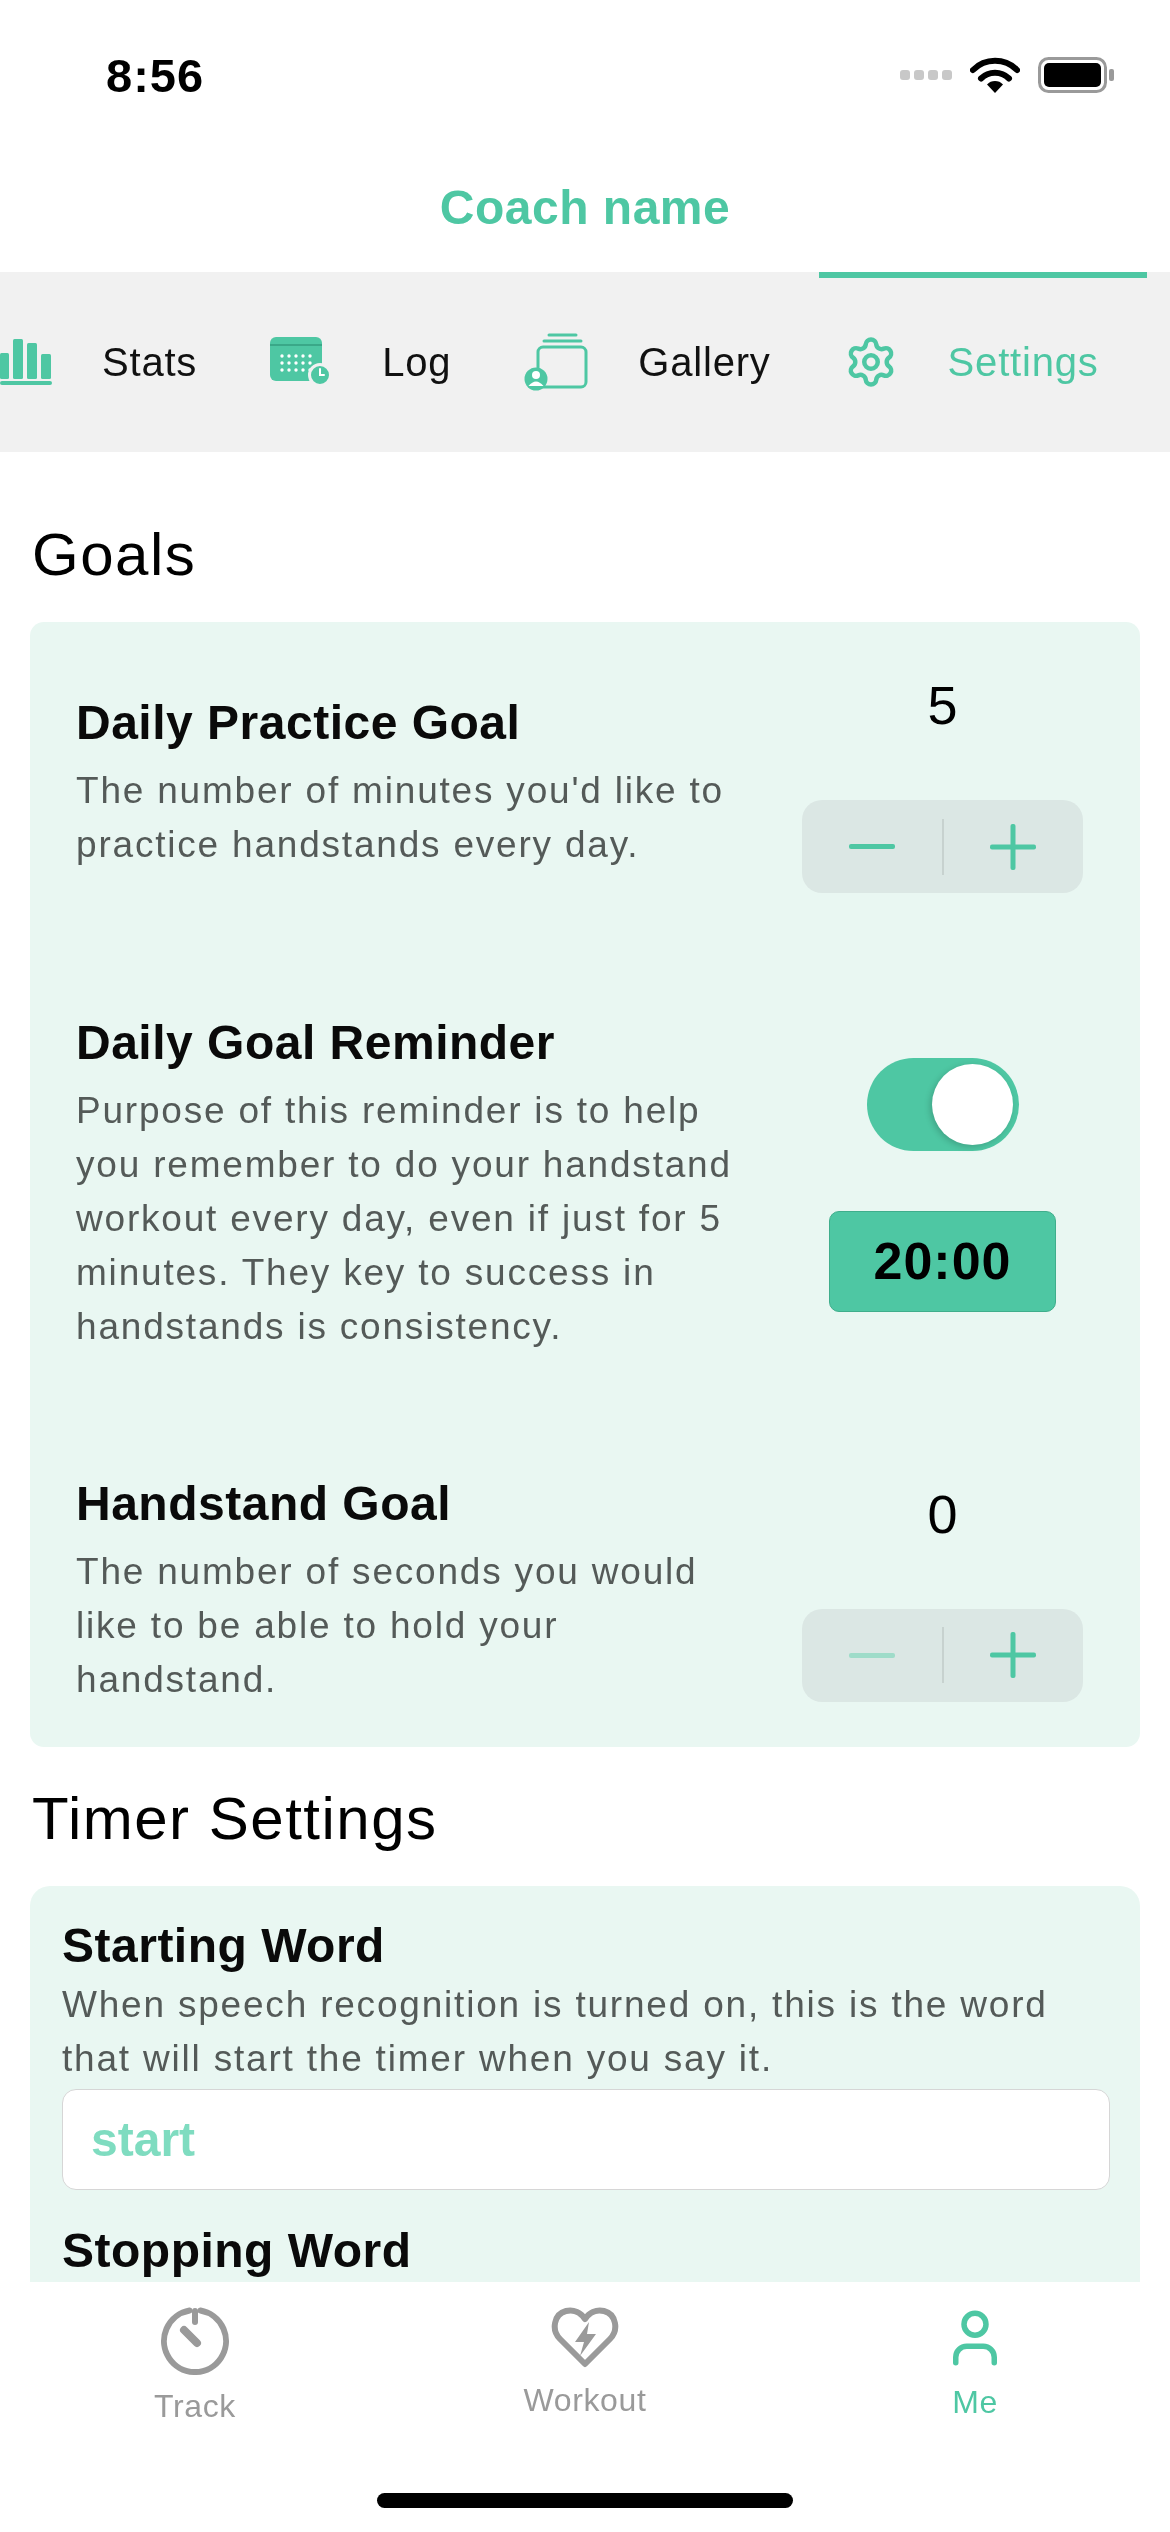 This screenshot has height=2532, width=1170. I want to click on text-field: start, so click(586, 2139).